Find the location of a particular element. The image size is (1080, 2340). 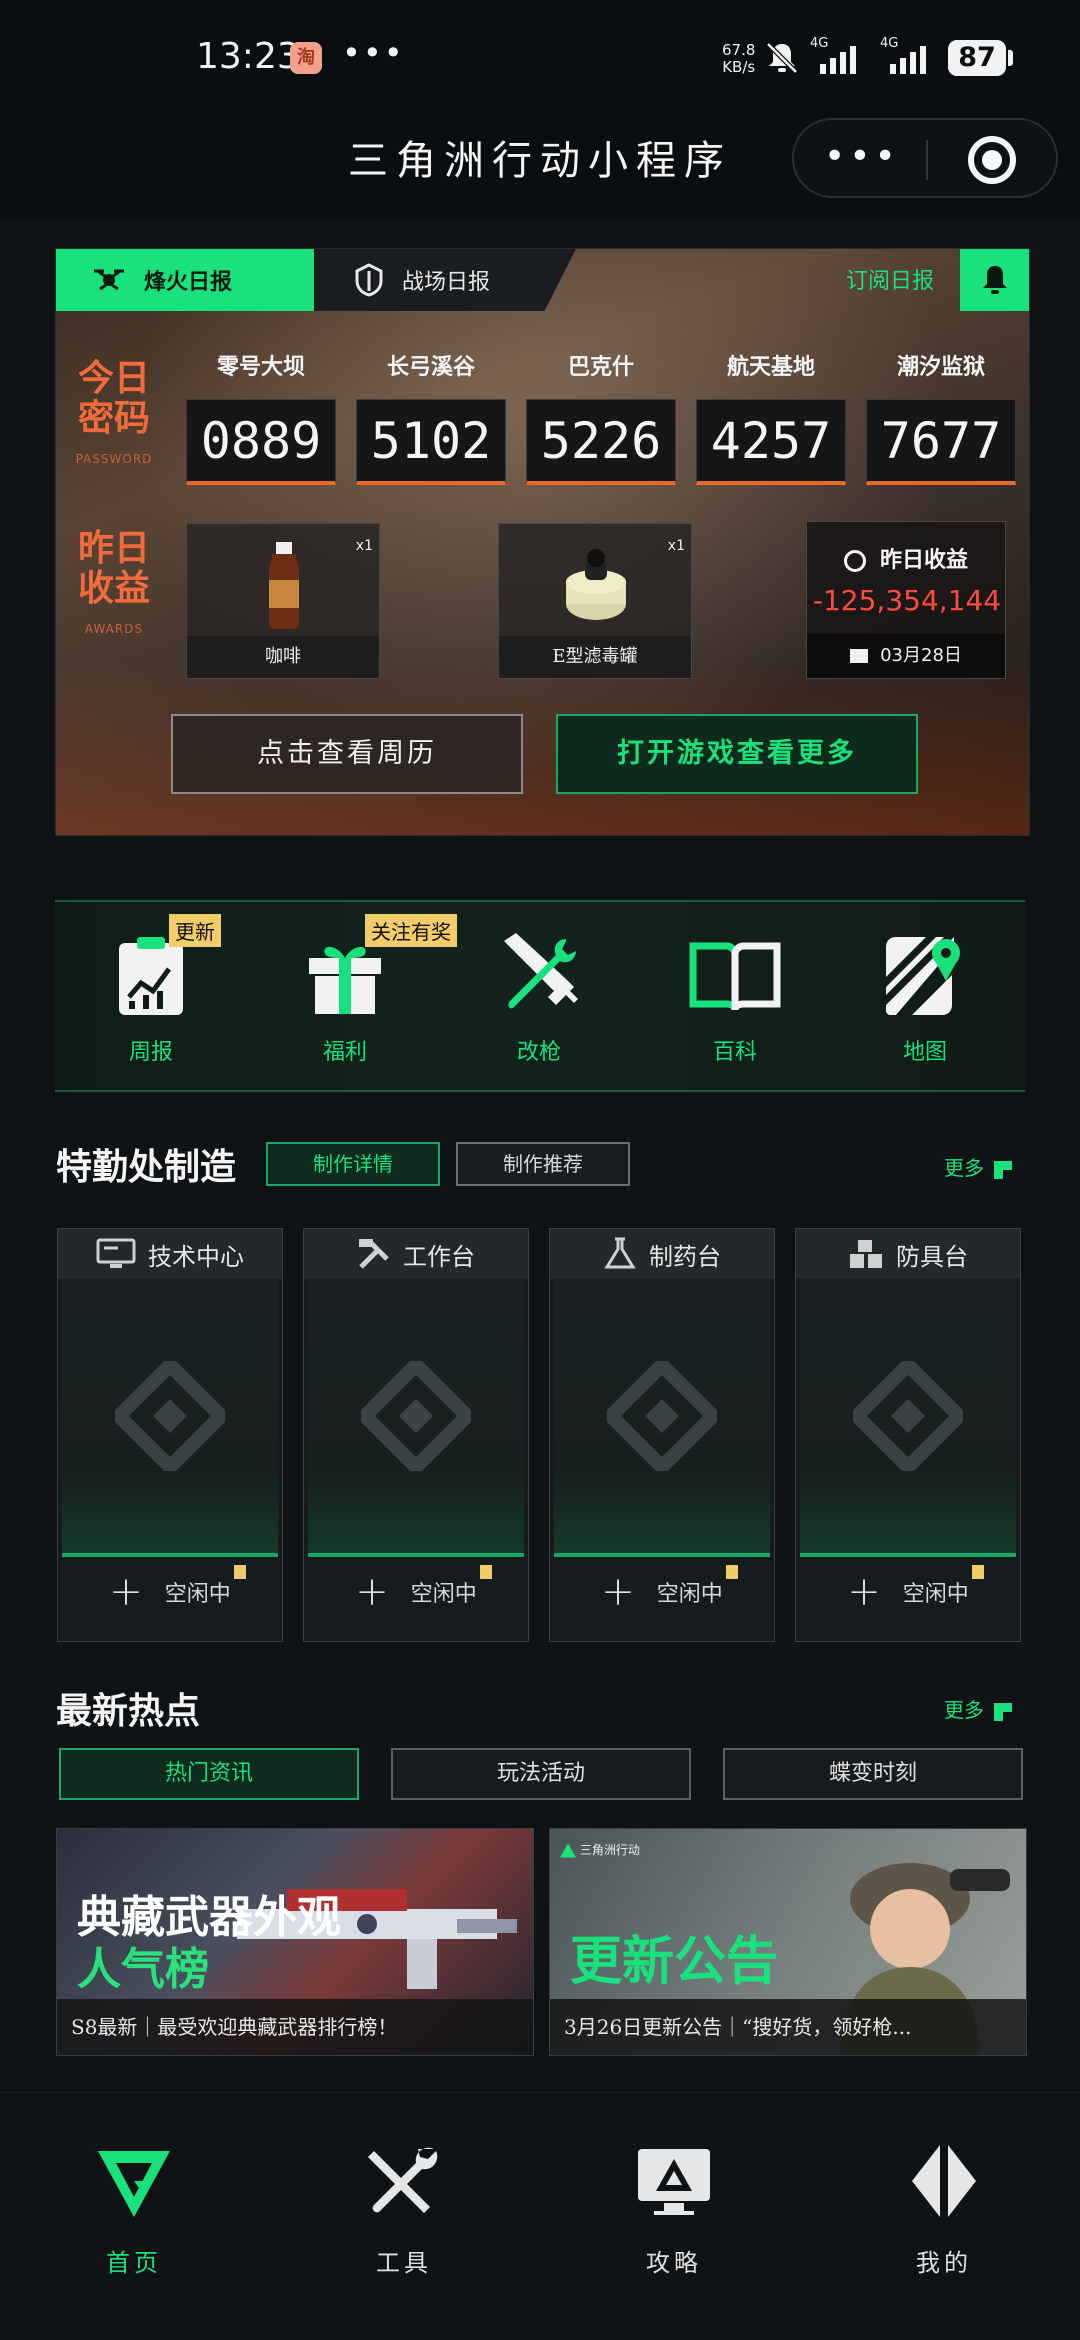

tools-row: 周报 更新 福利 关注有奖 改枪 百科 地图 is located at coordinates (540, 996).